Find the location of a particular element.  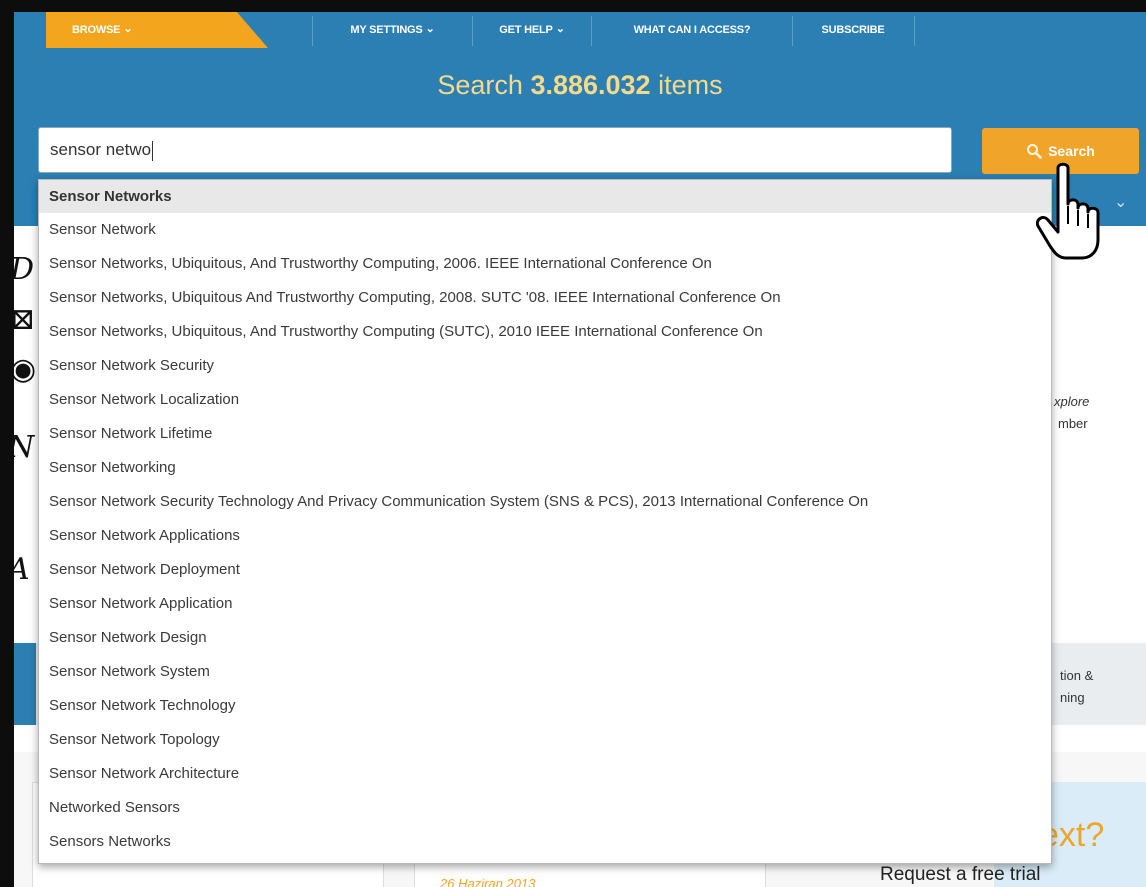

hand-cursor-icon is located at coordinates (1068, 211).